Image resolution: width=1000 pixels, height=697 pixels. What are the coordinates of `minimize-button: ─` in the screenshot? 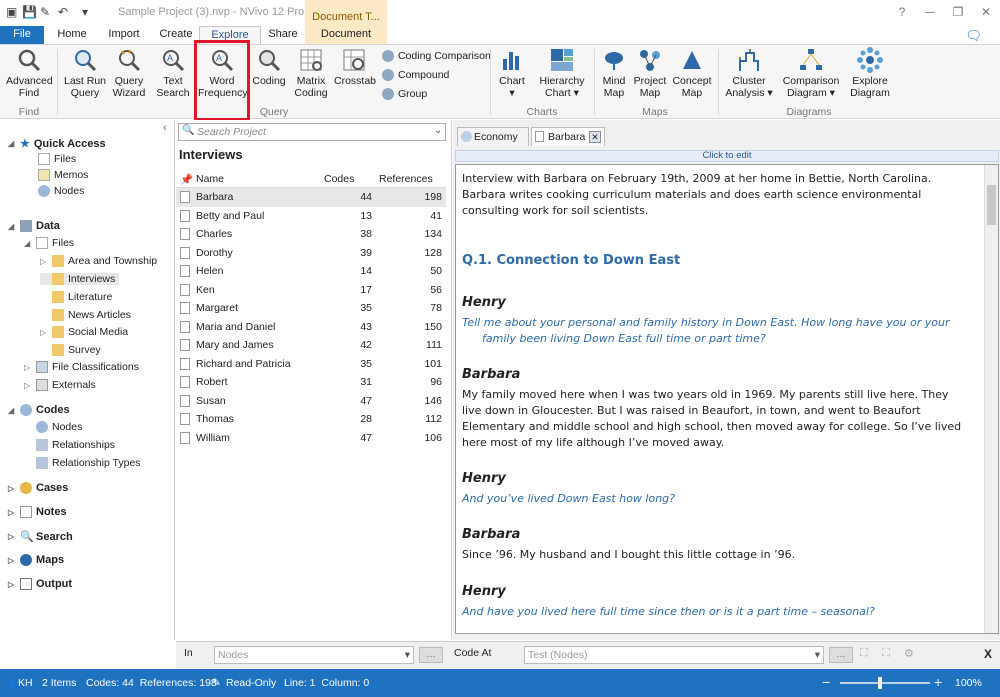 It's located at (930, 13).